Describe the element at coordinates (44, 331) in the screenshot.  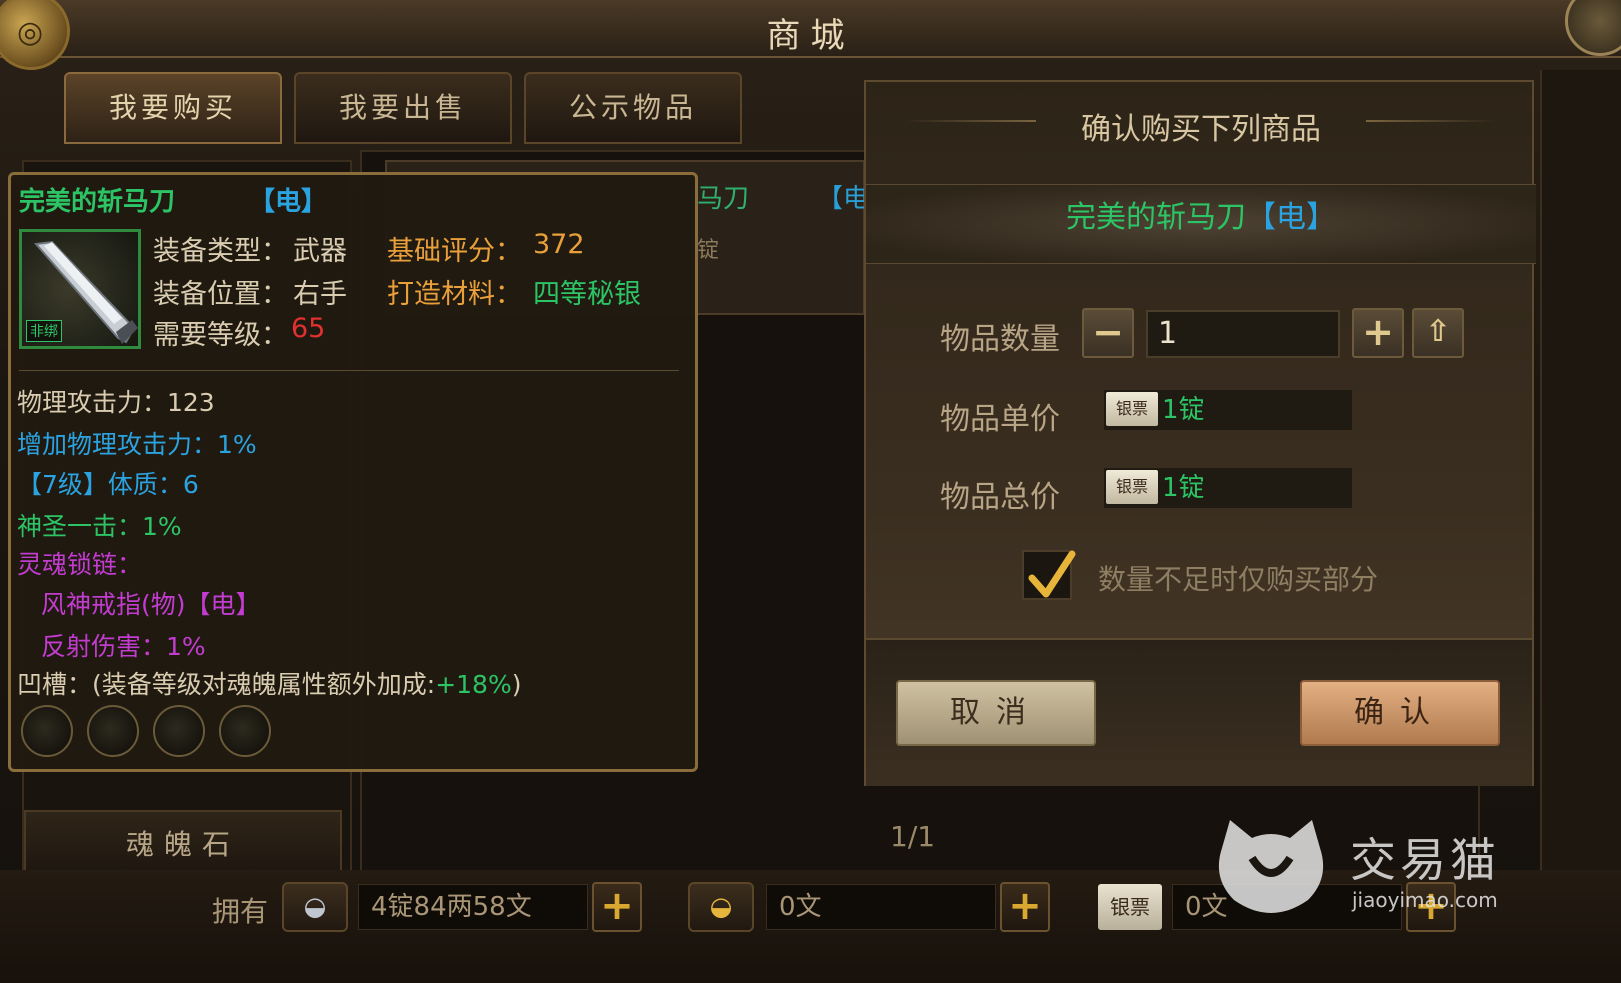
I see `bind-status-badge: 非绑` at that location.